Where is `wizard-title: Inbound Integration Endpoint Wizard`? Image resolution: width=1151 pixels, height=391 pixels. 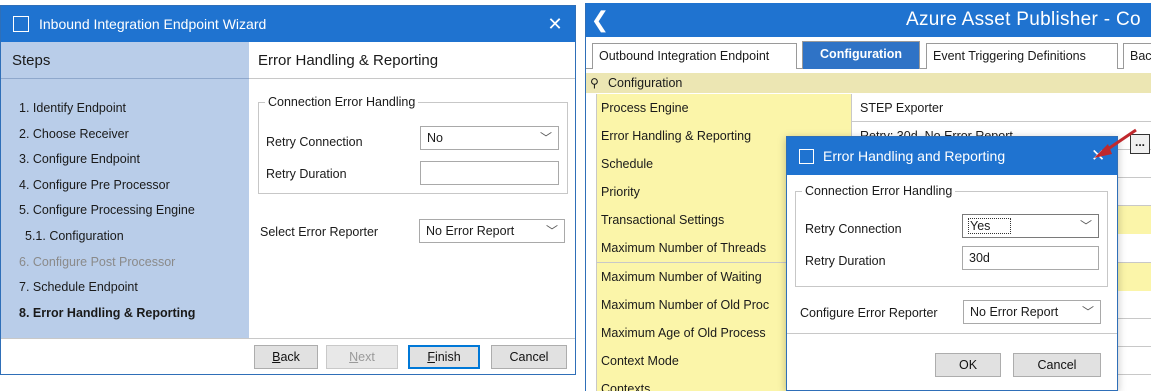 wizard-title: Inbound Integration Endpoint Wizard is located at coordinates (153, 24).